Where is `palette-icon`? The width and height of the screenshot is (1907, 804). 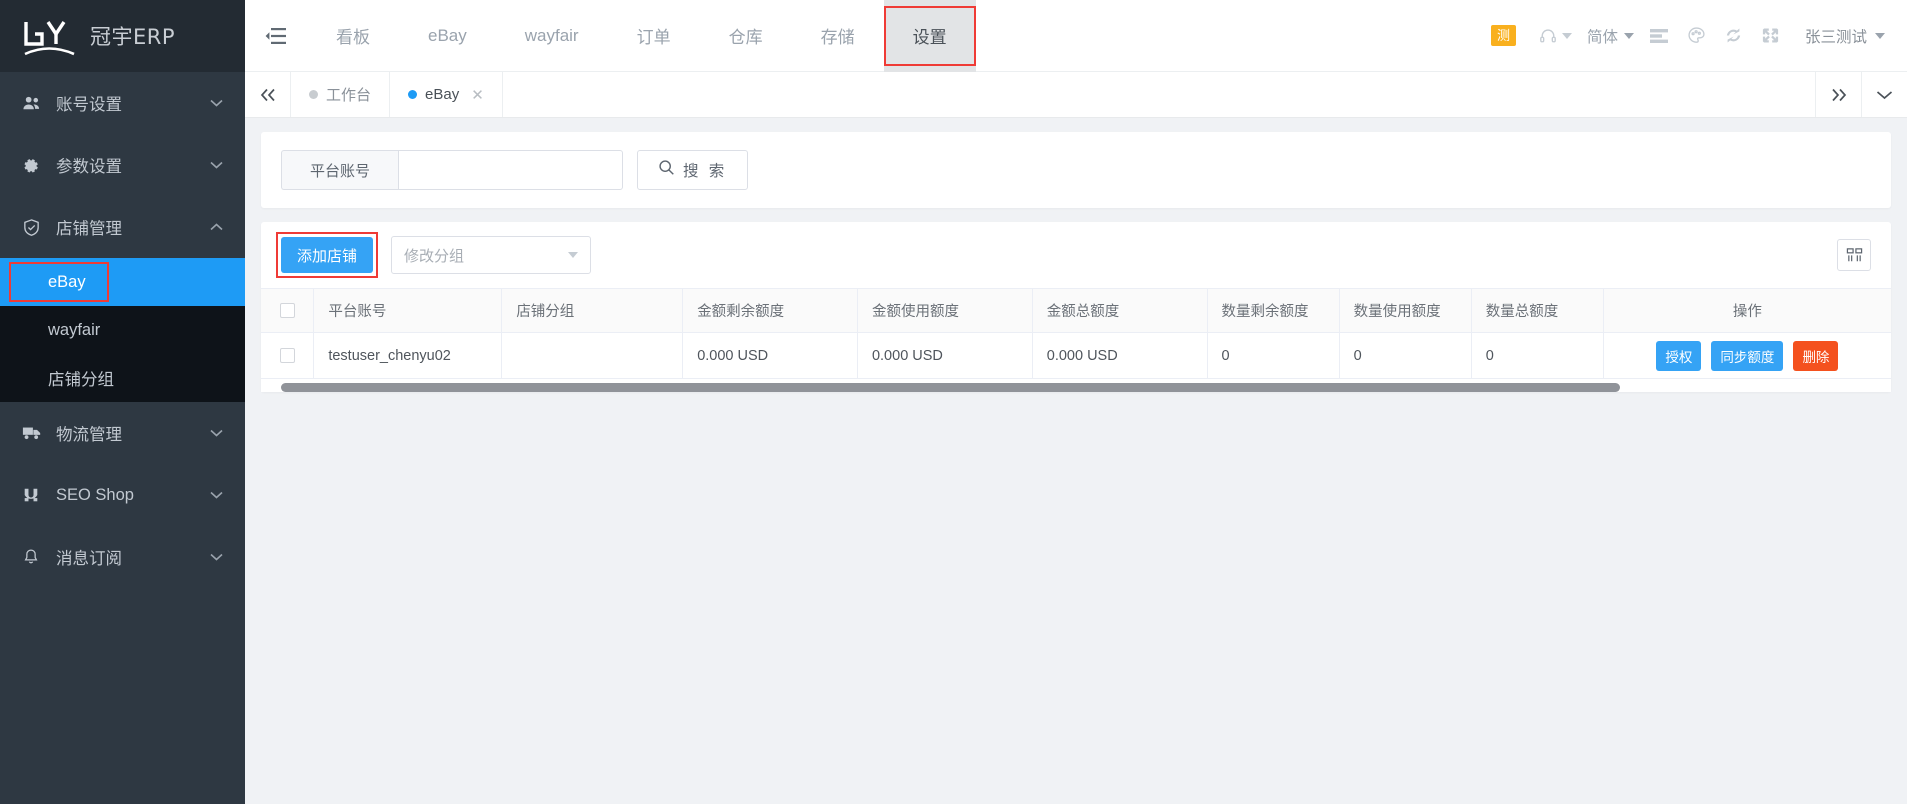
palette-icon is located at coordinates (1696, 35).